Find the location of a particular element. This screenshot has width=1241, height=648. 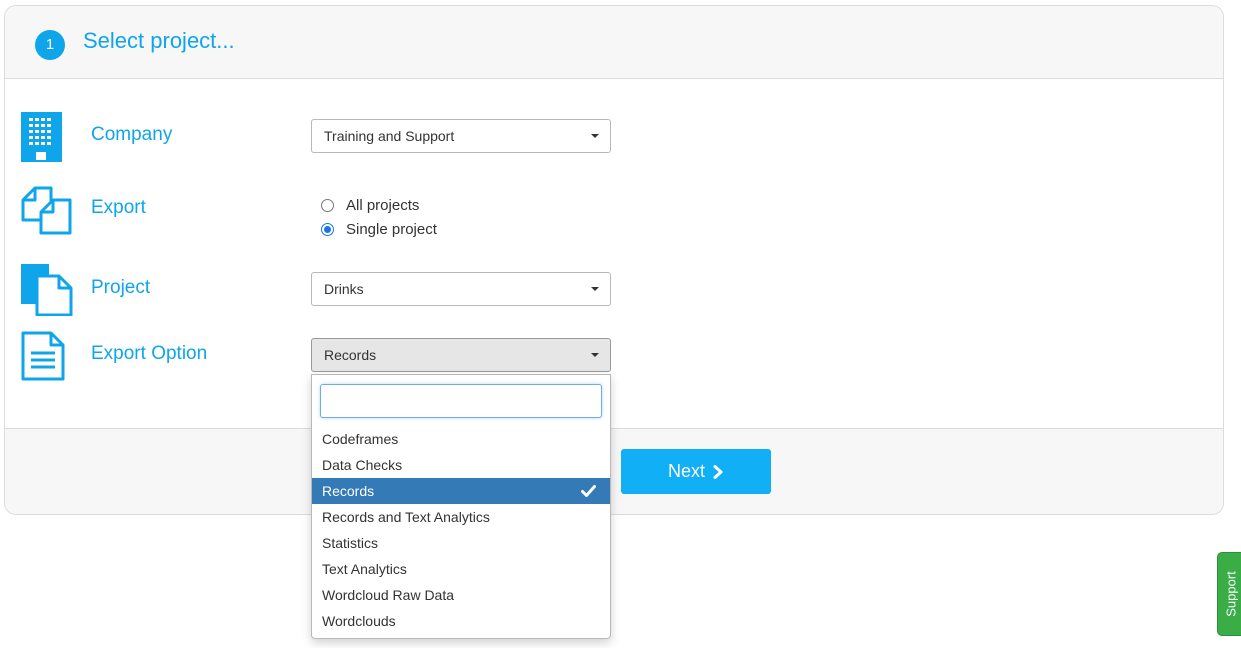

radio-all-projects: All projects is located at coordinates (370, 205).